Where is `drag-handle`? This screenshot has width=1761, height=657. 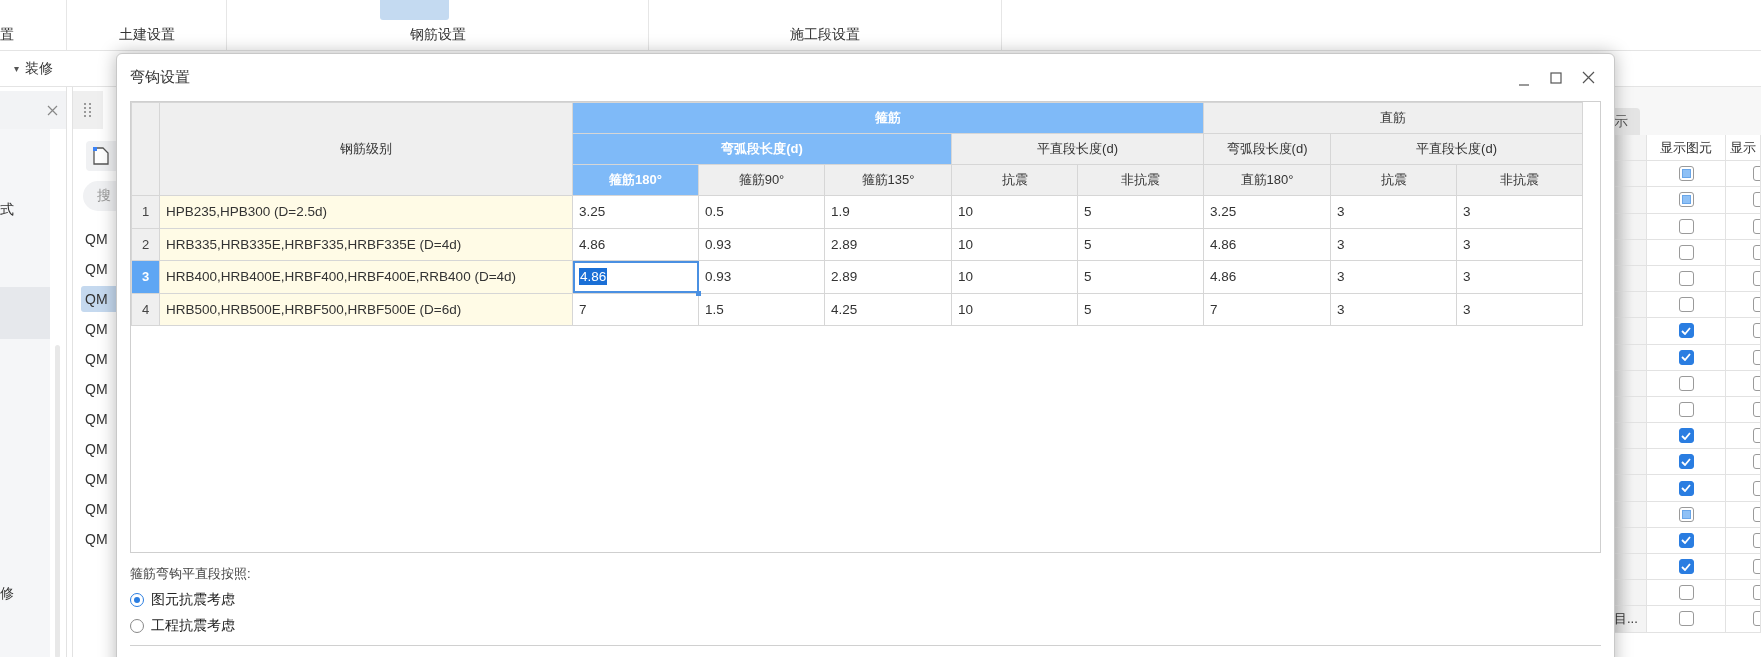 drag-handle is located at coordinates (88, 110).